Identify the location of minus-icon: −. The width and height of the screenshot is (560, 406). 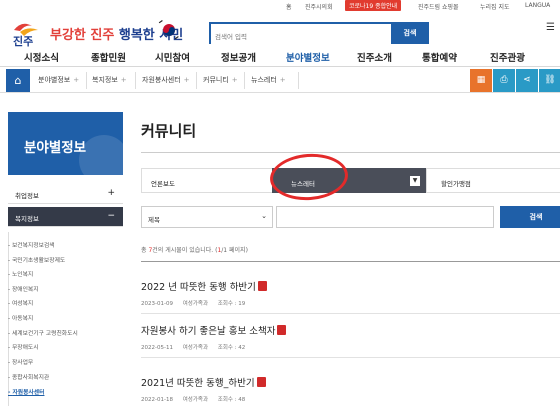
(111, 216).